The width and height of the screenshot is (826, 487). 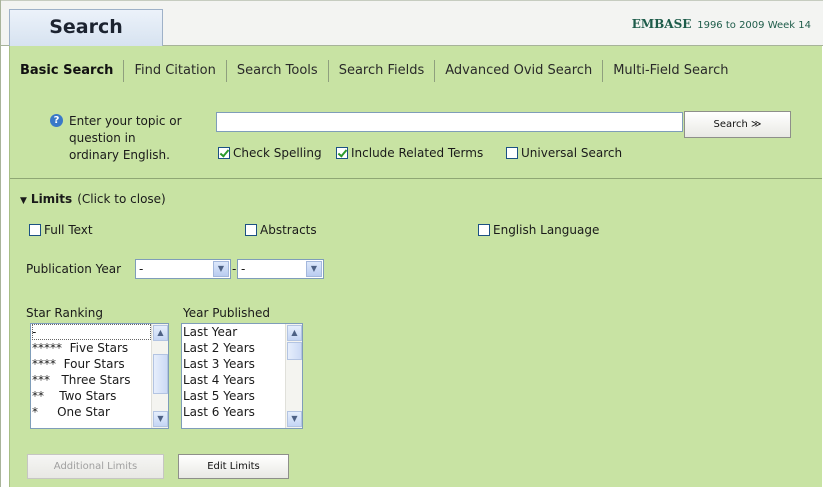 What do you see at coordinates (91, 412) in the screenshot?
I see `list-item: * One Star` at bounding box center [91, 412].